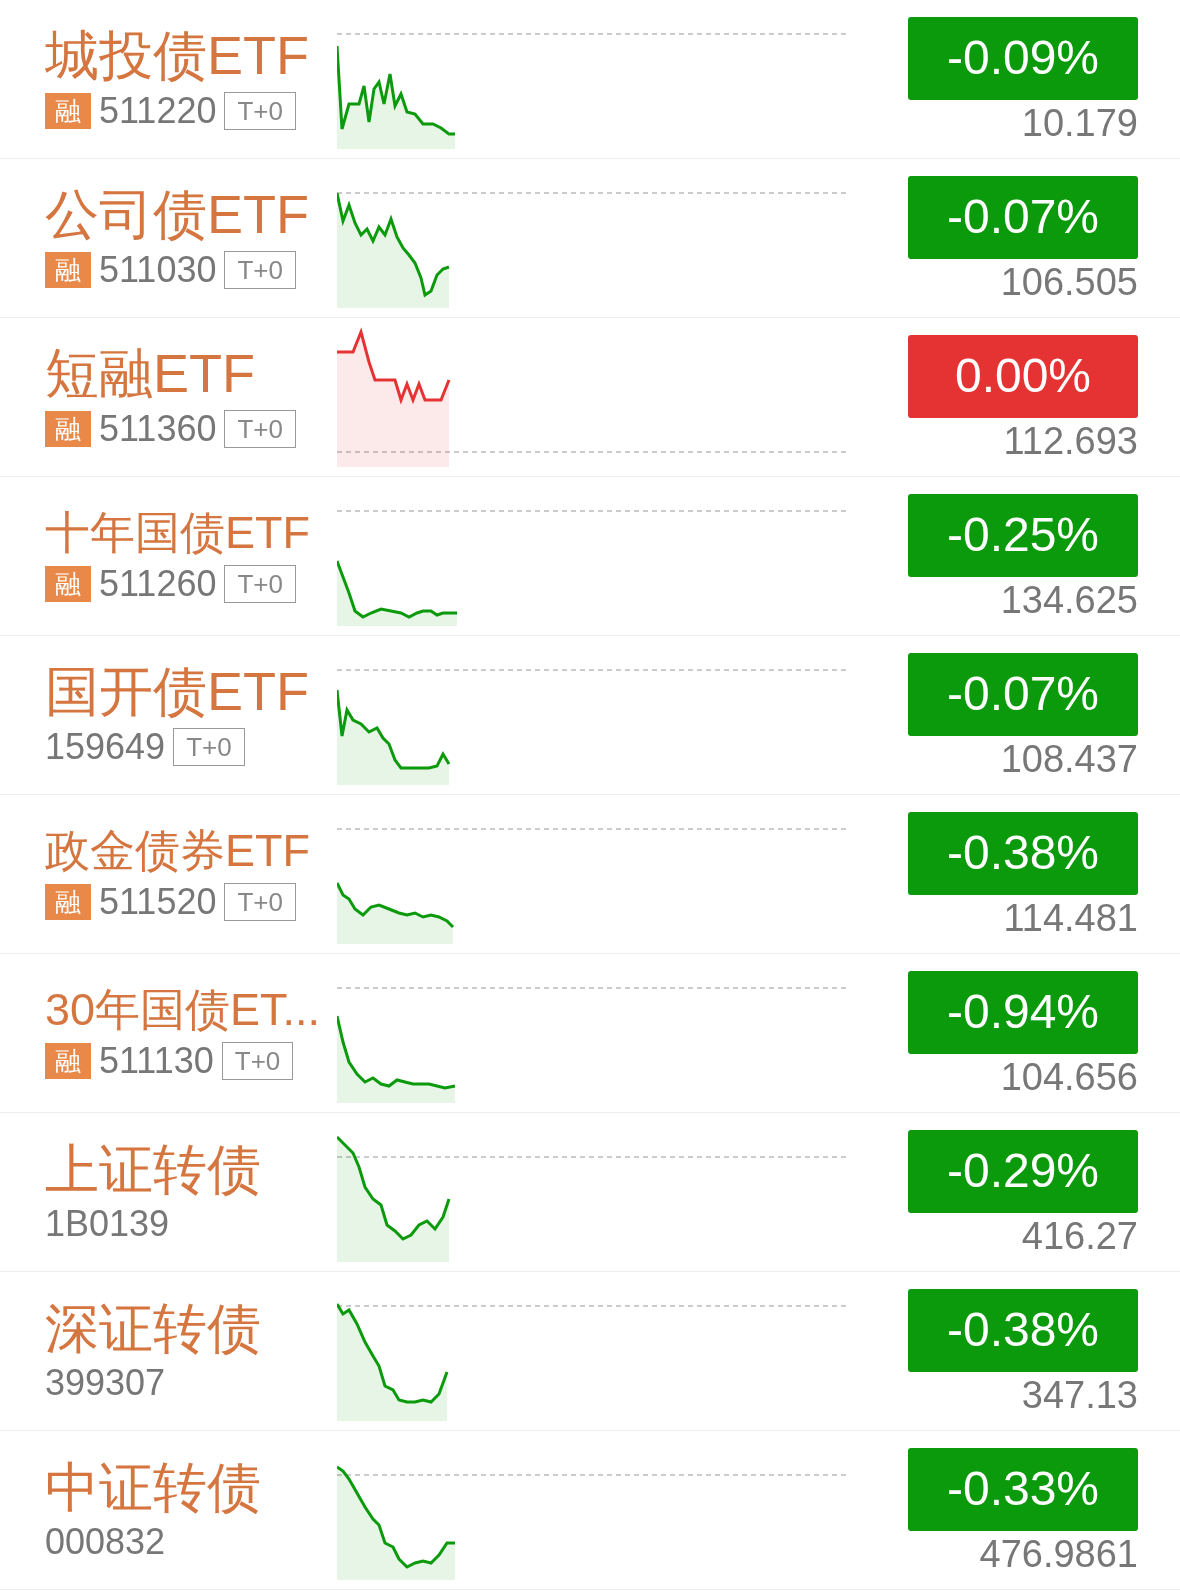  I want to click on price: 347.13, so click(1079, 1394).